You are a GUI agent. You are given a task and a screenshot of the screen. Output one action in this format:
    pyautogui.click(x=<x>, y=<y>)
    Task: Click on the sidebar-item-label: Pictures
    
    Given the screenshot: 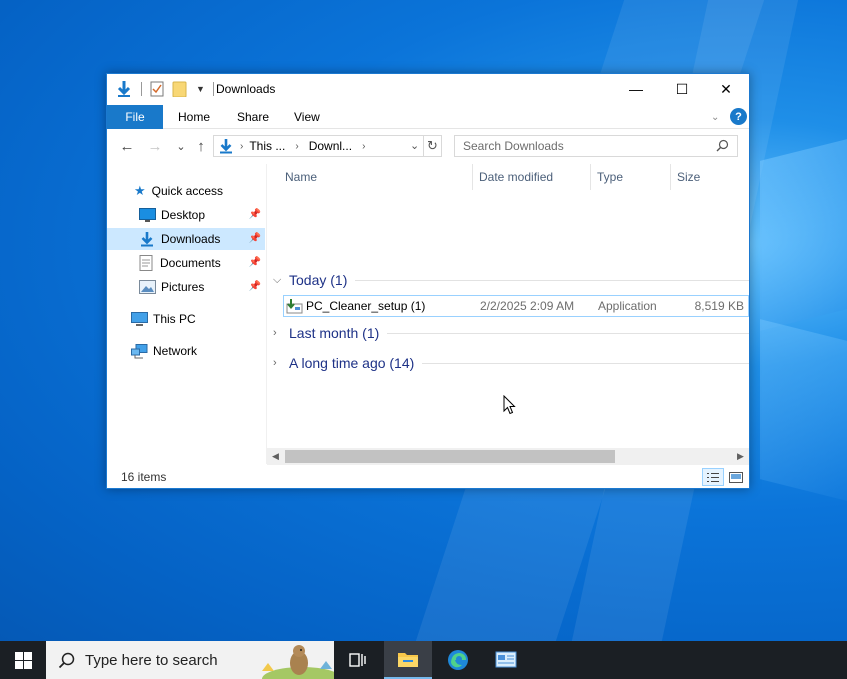 What is the action you would take?
    pyautogui.click(x=183, y=287)
    